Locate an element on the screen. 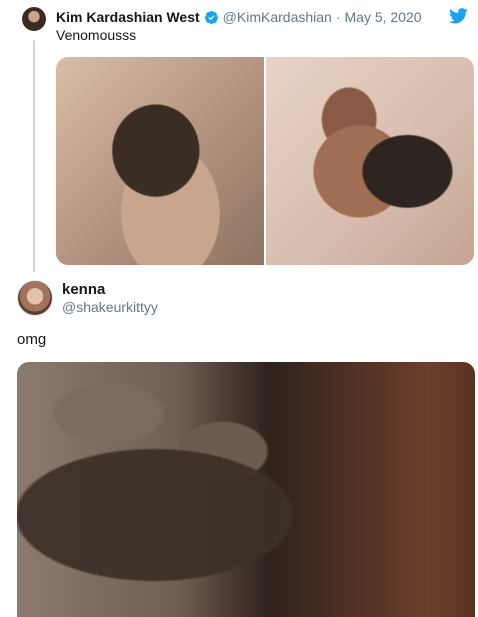 This screenshot has height=617, width=478. verified-badge-icon is located at coordinates (211, 17).